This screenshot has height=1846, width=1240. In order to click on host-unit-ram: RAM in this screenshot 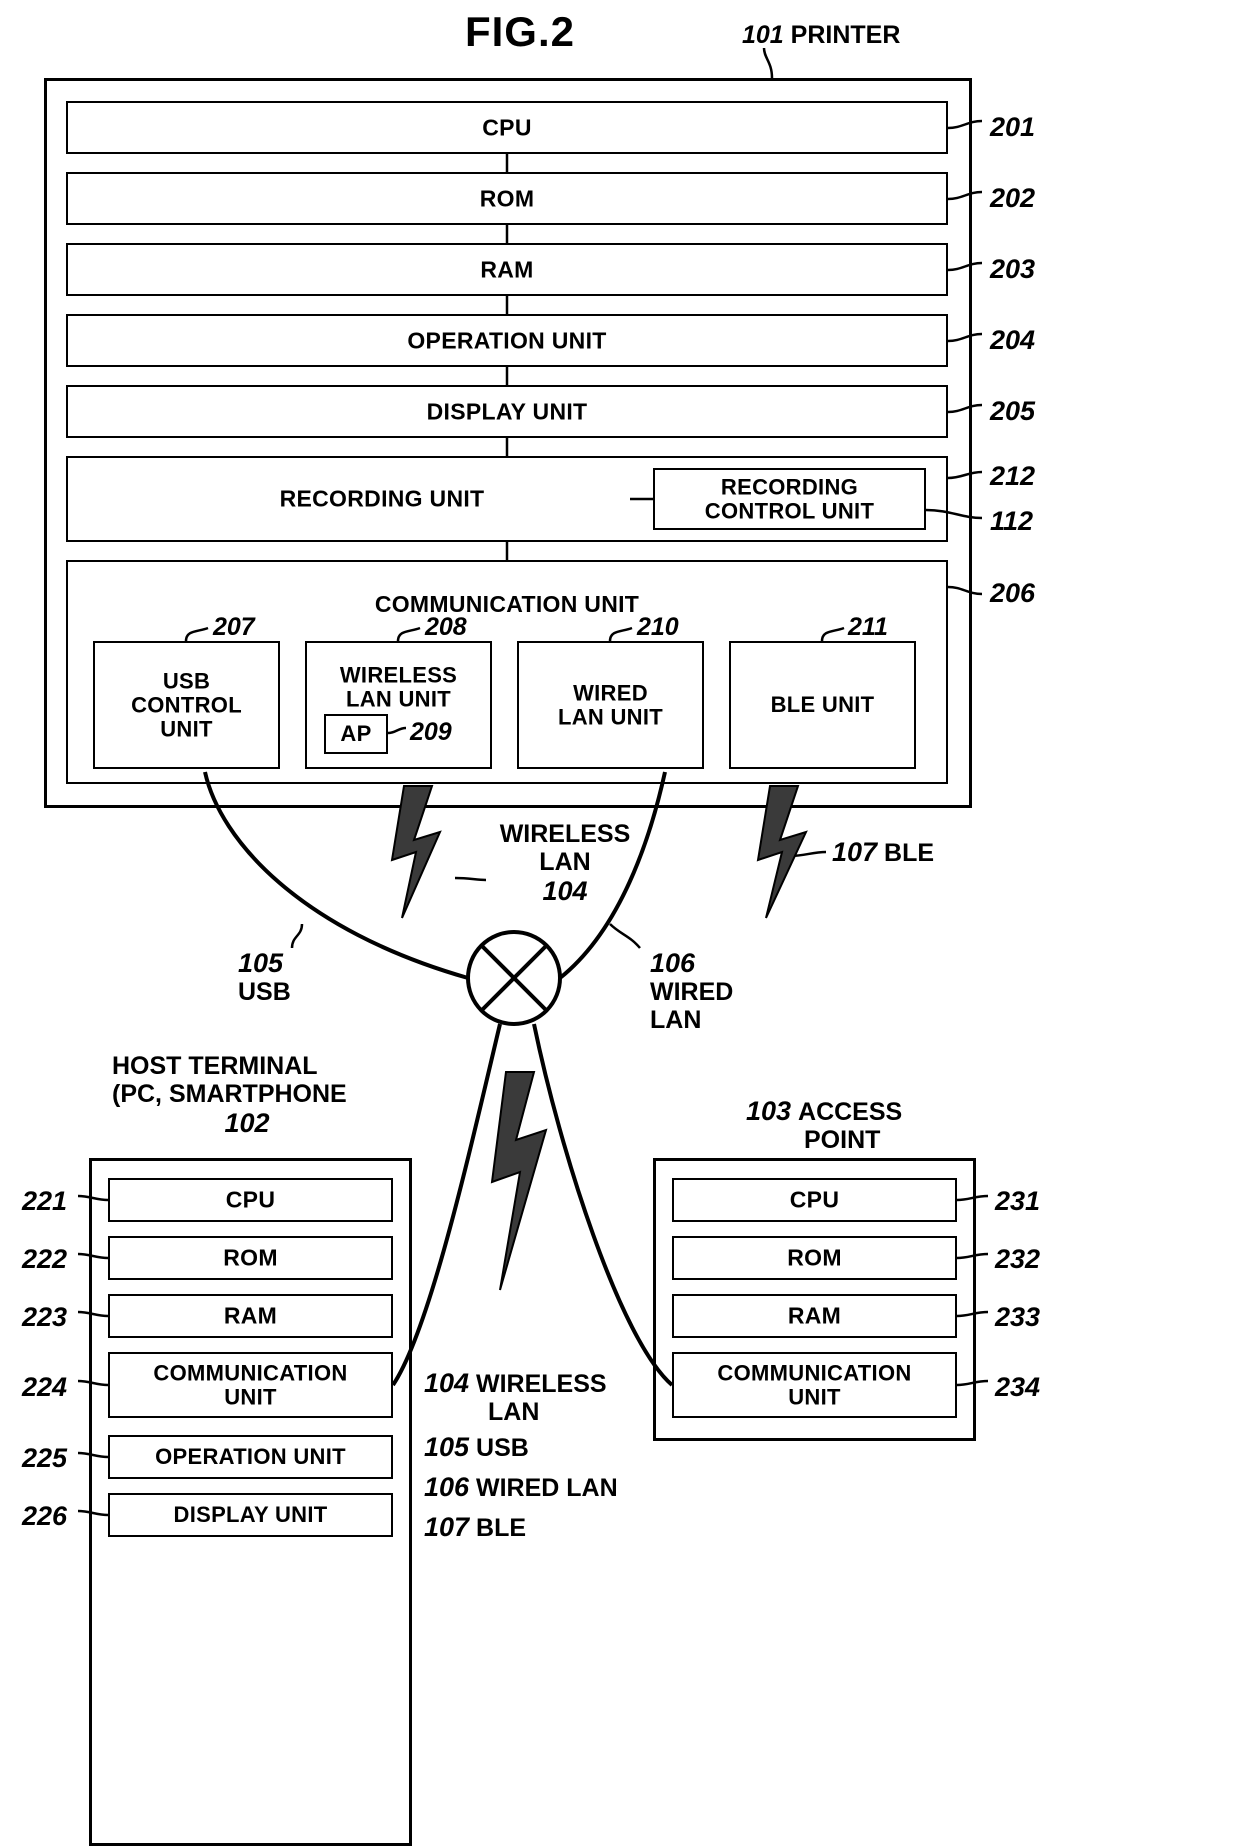, I will do `click(250, 1316)`.